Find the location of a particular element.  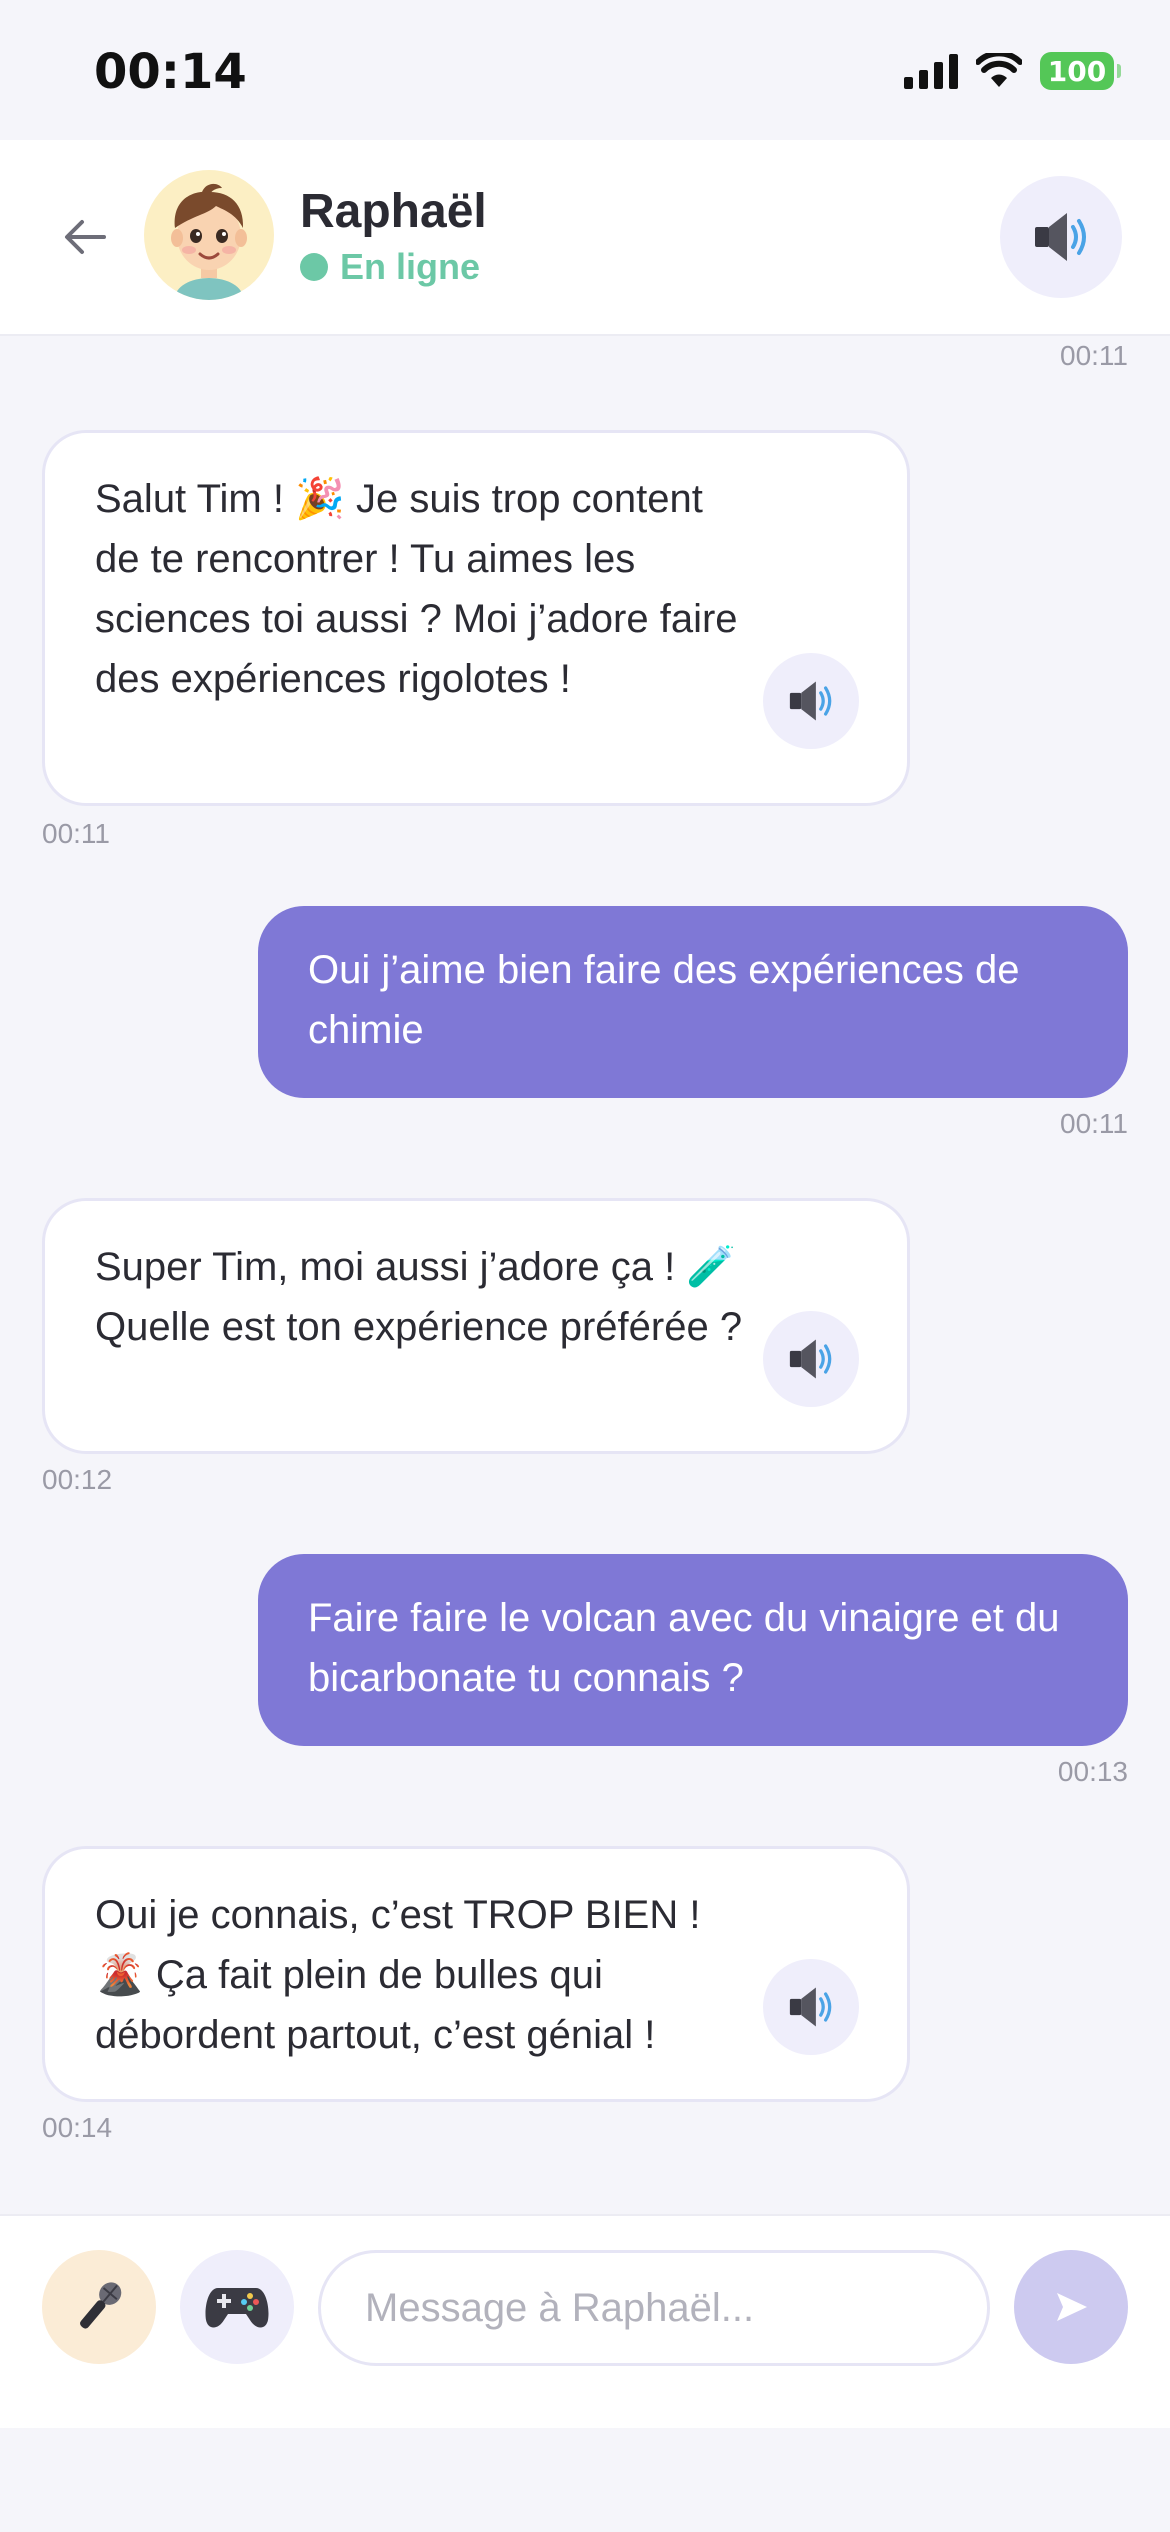

online-dot-icon is located at coordinates (314, 267).